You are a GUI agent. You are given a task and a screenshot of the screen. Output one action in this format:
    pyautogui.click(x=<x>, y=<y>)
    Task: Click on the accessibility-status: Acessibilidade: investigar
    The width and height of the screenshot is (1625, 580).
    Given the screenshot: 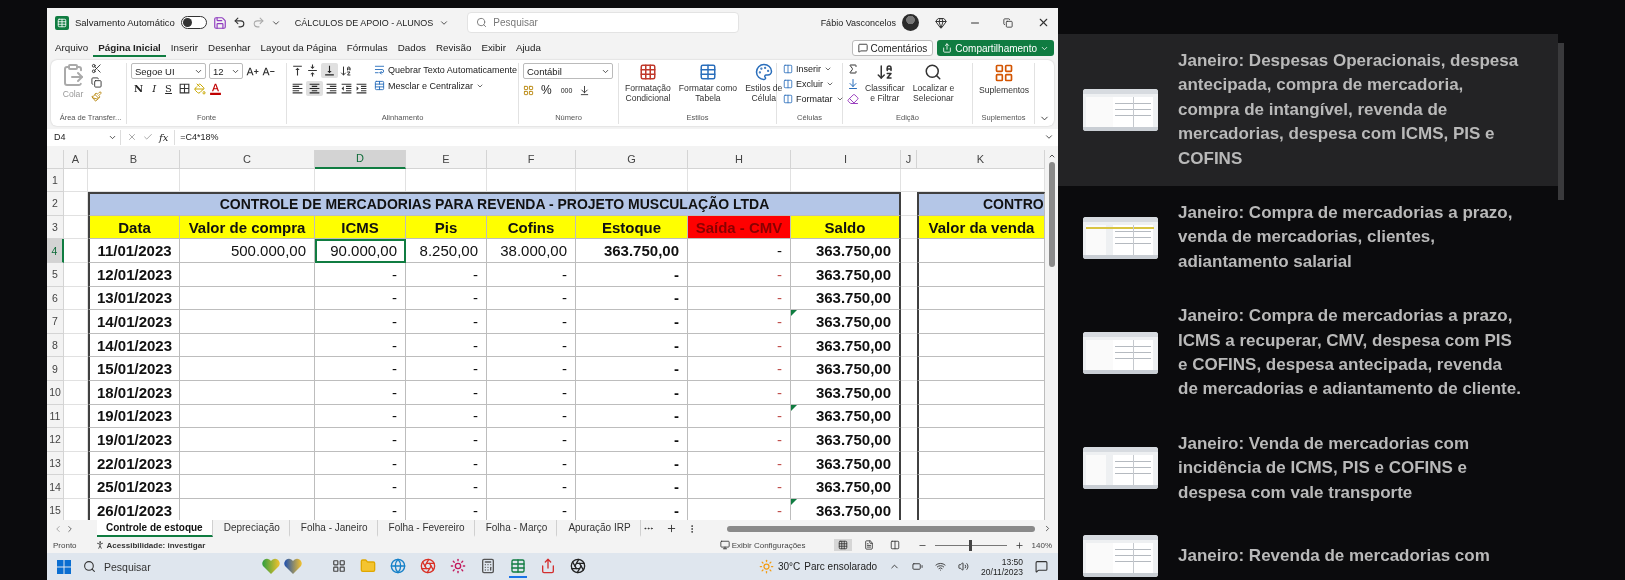 What is the action you would take?
    pyautogui.click(x=156, y=545)
    